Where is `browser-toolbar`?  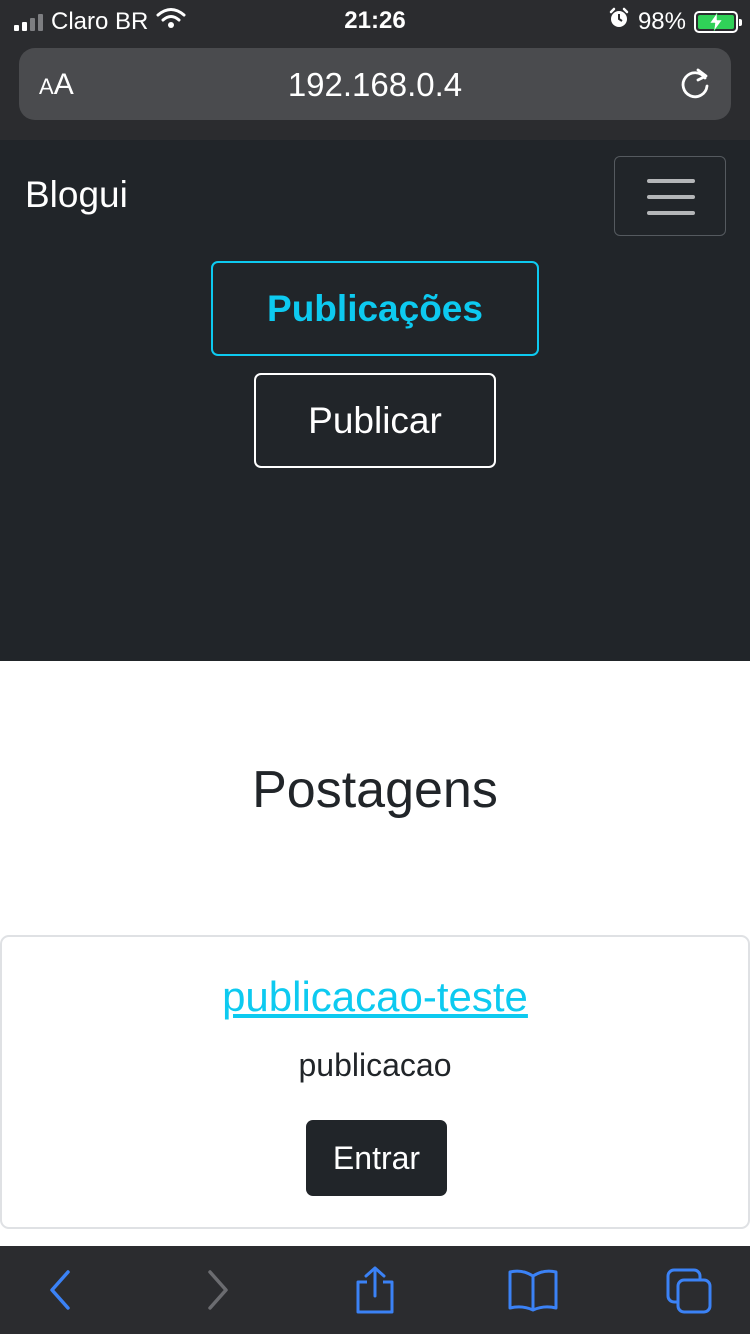
browser-toolbar is located at coordinates (375, 1290).